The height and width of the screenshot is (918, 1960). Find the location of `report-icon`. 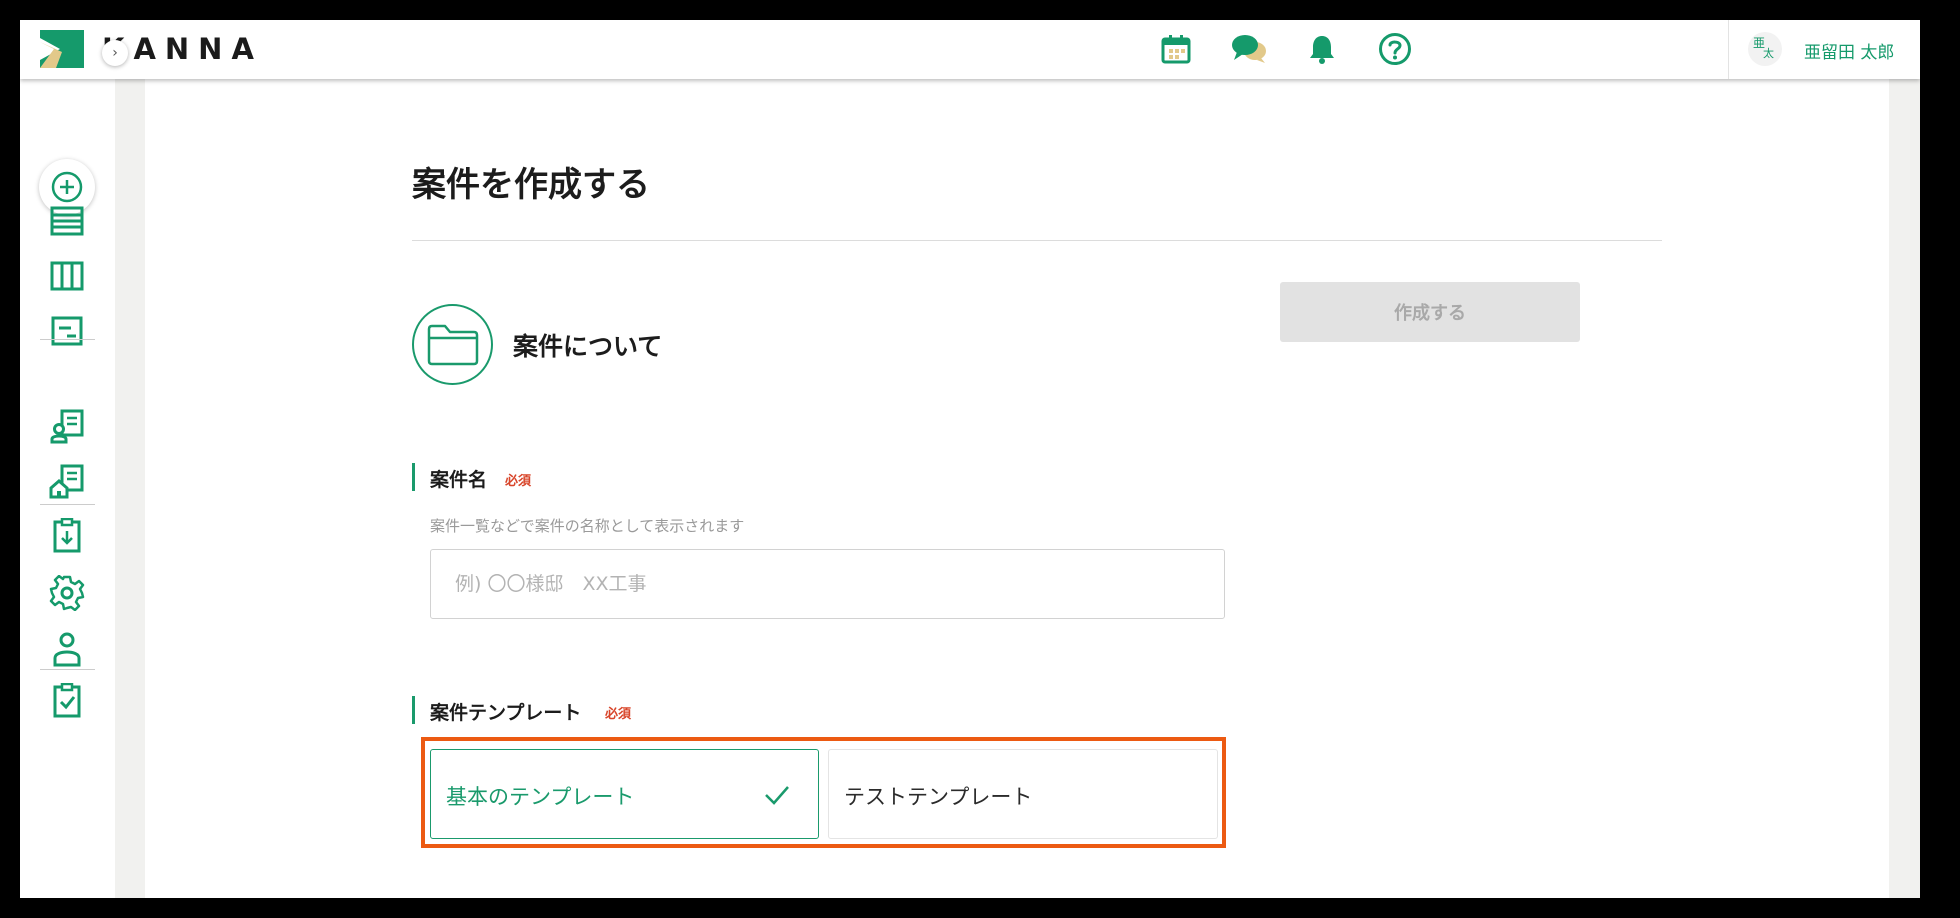

report-icon is located at coordinates (67, 331).